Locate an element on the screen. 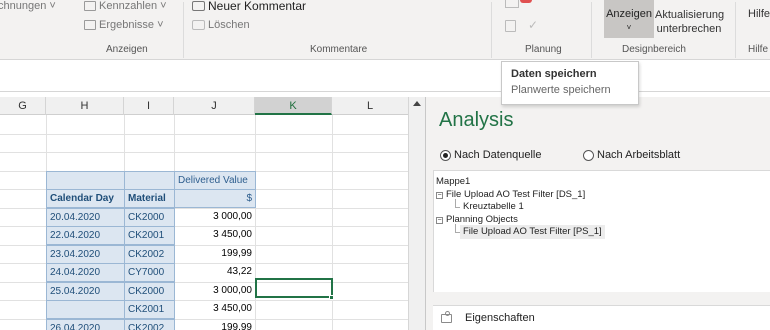 Image resolution: width=770 pixels, height=330 pixels. column-header-i: I is located at coordinates (149, 106).